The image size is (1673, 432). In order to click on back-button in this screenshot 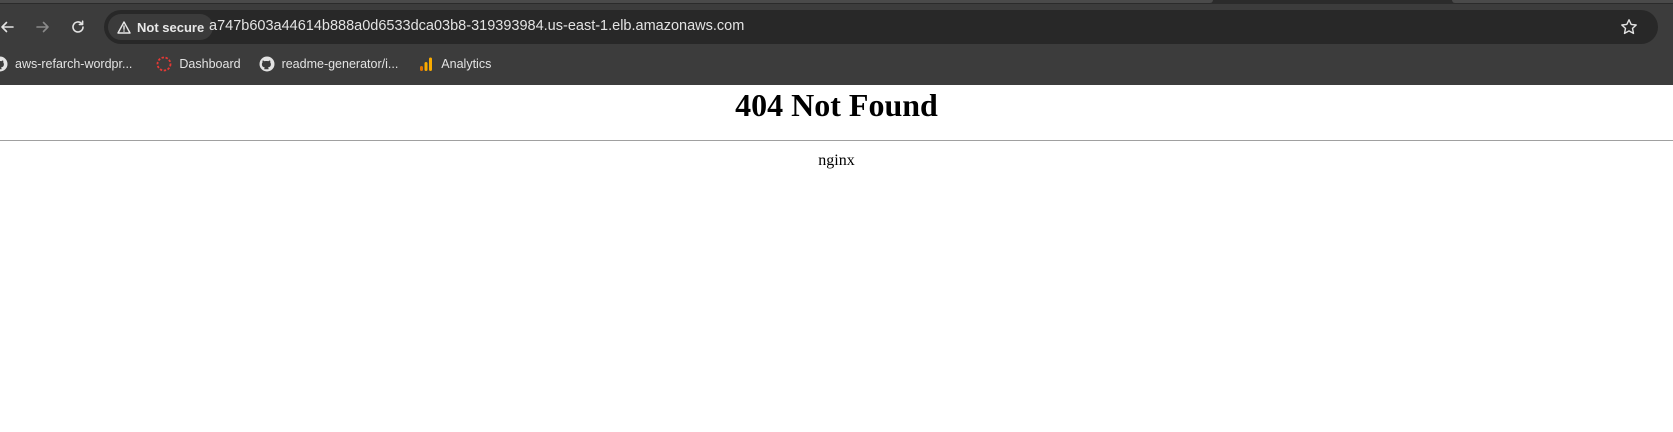, I will do `click(11, 27)`.